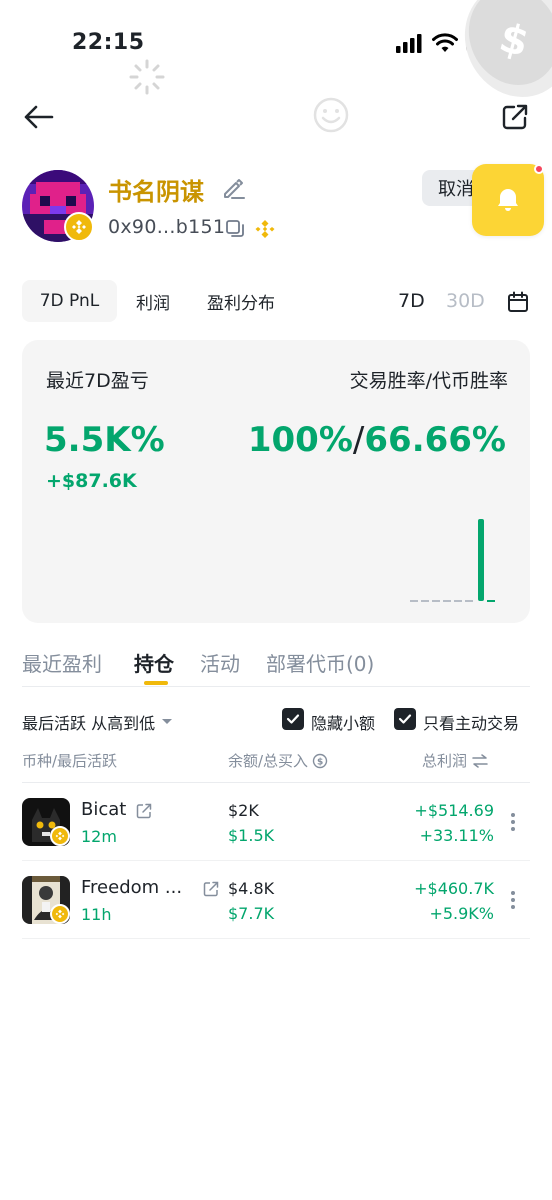 Image resolution: width=552 pixels, height=1200 pixels. What do you see at coordinates (251, 888) in the screenshot?
I see `token-balance: $4.8K` at bounding box center [251, 888].